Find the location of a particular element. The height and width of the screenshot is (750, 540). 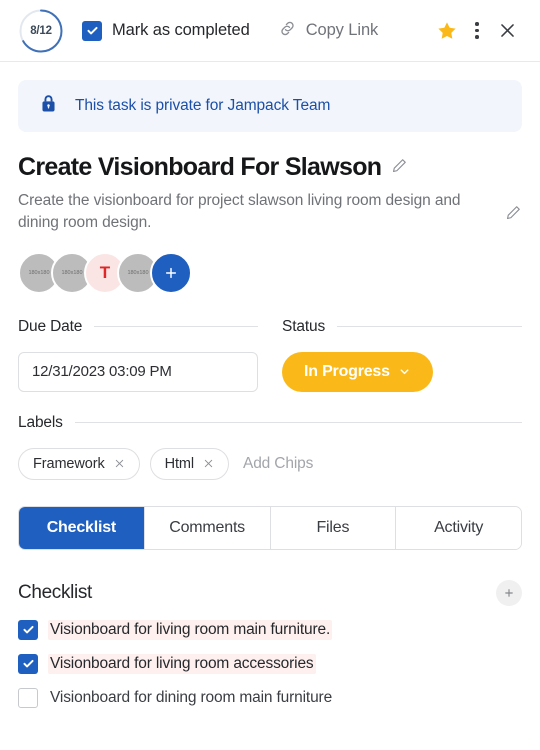

due-date-value: 12/31/2023 03:09 PM is located at coordinates (102, 371).